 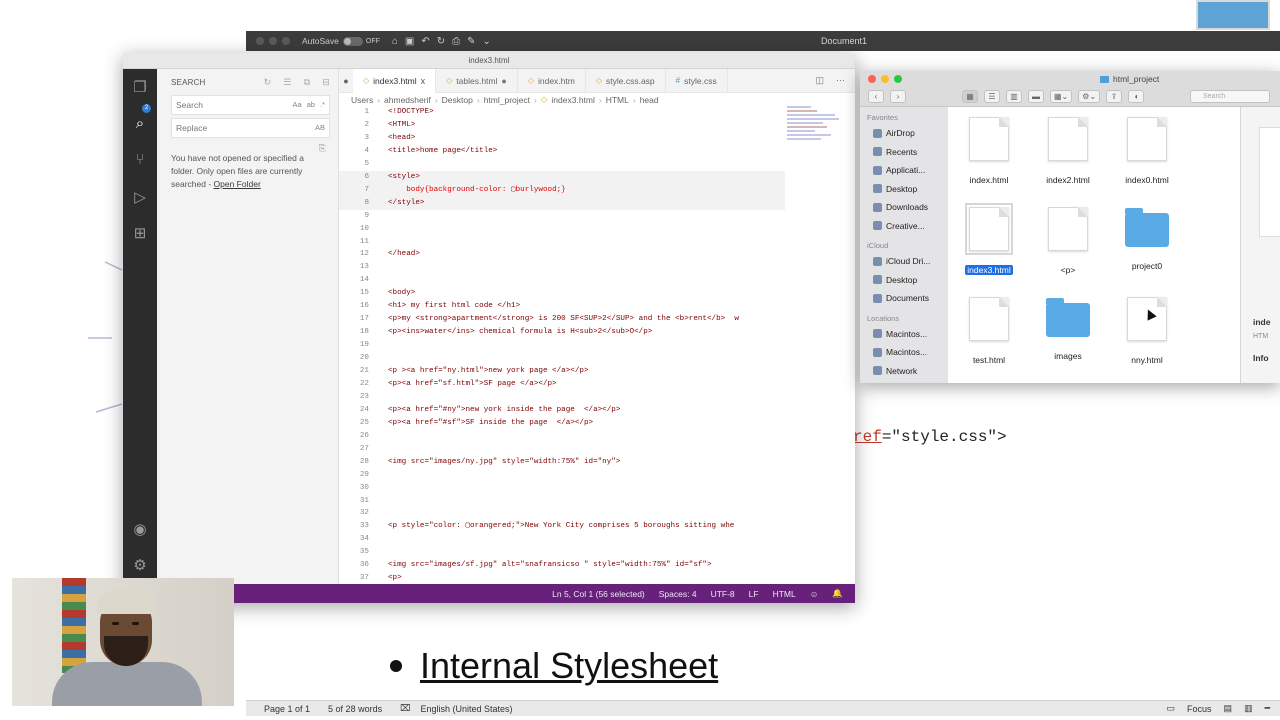 I want to click on finder-file-item: index2.html, so click(x=1068, y=151).